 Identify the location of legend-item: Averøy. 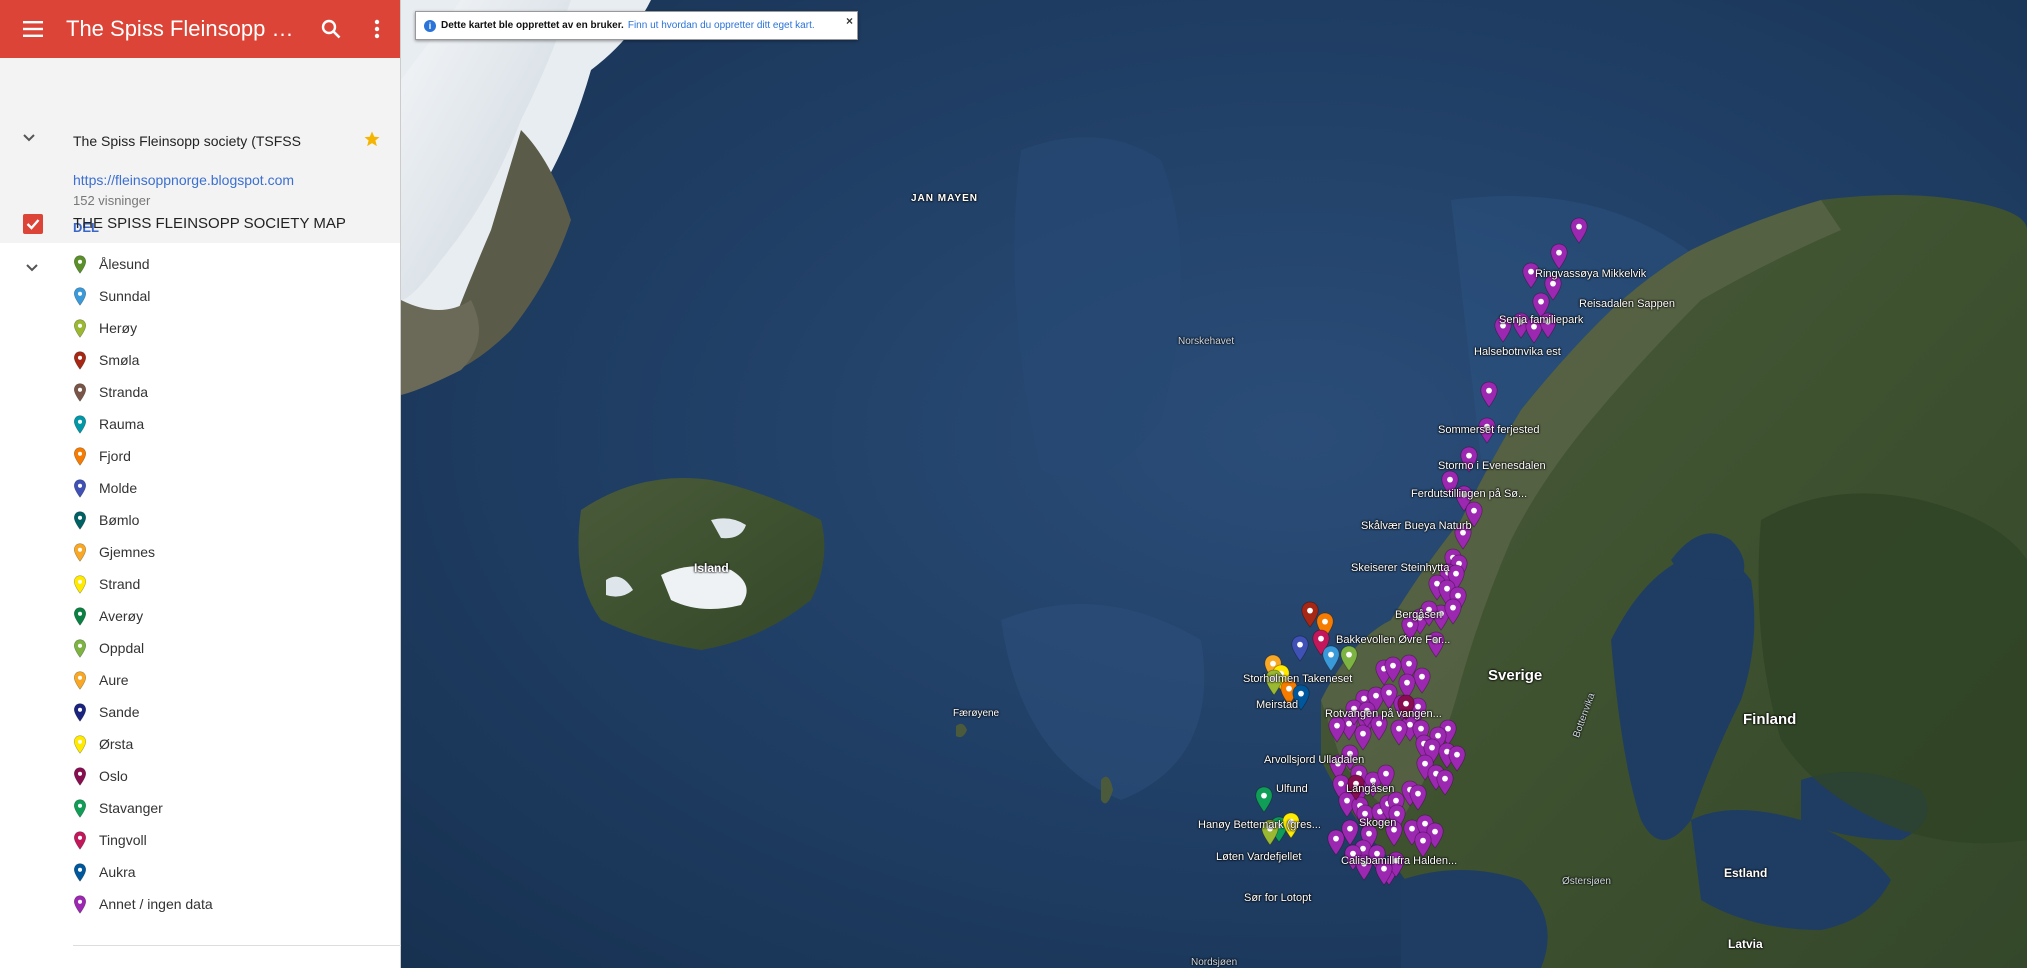
(223, 616).